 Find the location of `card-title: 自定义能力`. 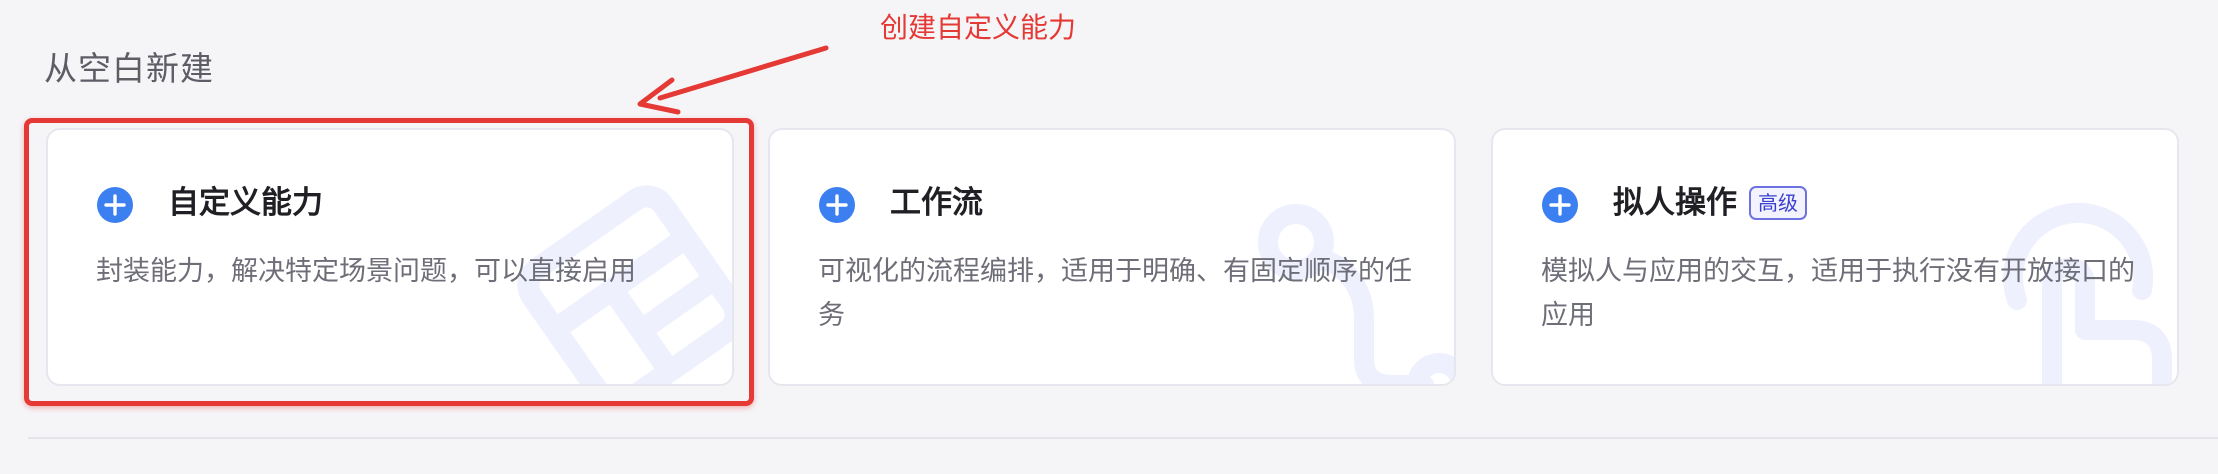

card-title: 自定义能力 is located at coordinates (245, 203).